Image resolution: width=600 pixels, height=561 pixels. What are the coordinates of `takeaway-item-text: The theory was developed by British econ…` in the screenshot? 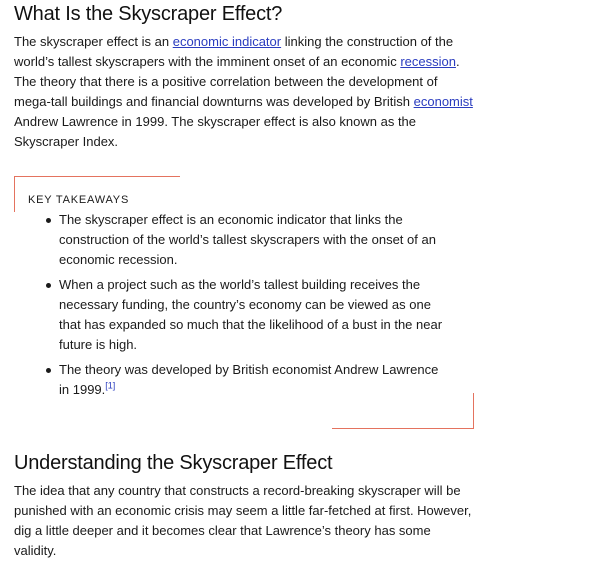 It's located at (249, 379).